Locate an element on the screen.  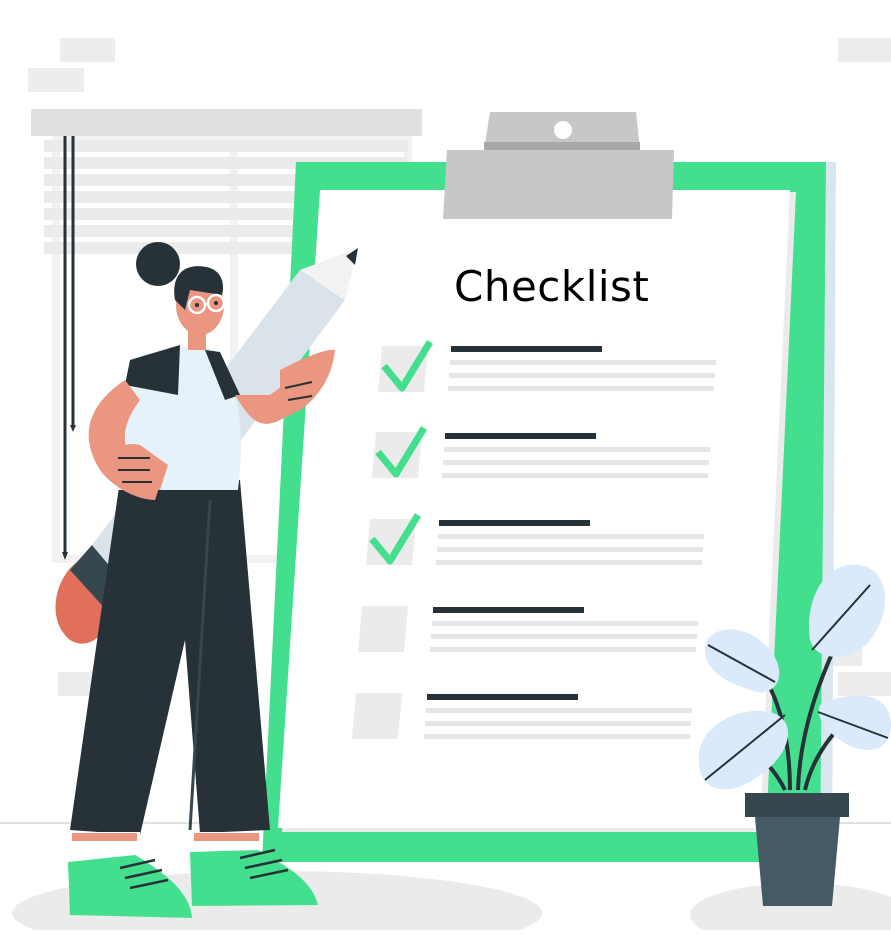
checklist-title: Checklist is located at coordinates (552, 286).